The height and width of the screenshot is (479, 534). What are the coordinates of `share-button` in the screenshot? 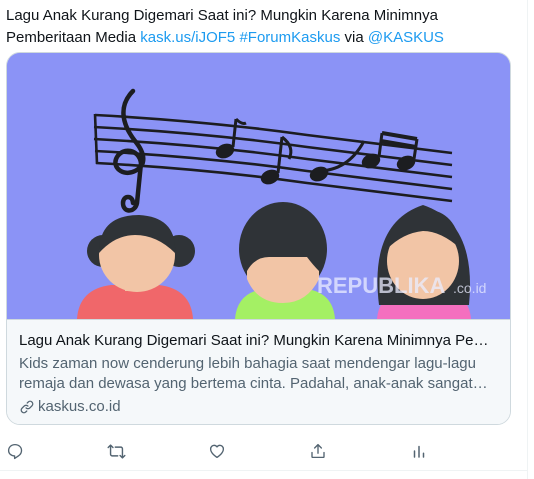 It's located at (318, 451).